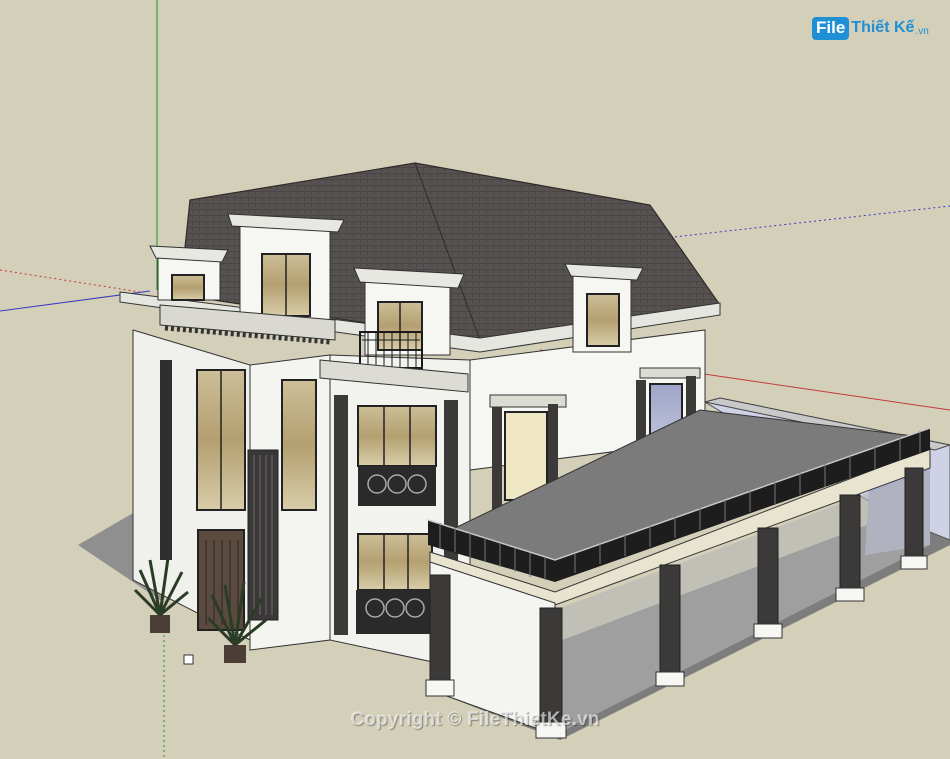  I want to click on dormer-right, so click(604, 308).